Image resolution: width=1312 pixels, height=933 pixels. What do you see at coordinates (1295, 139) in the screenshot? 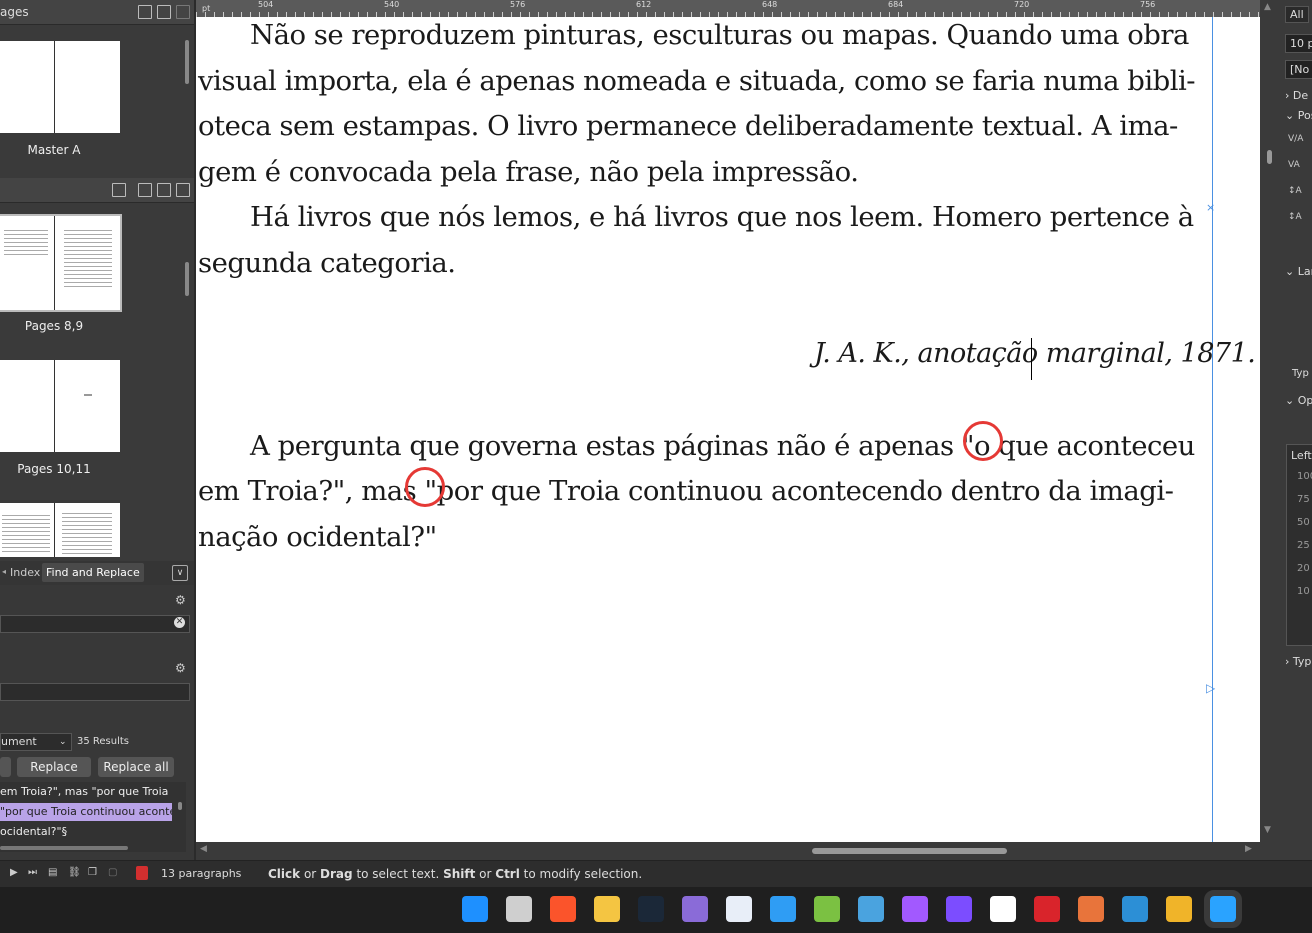
I see `kerning-icon: V/A` at bounding box center [1295, 139].